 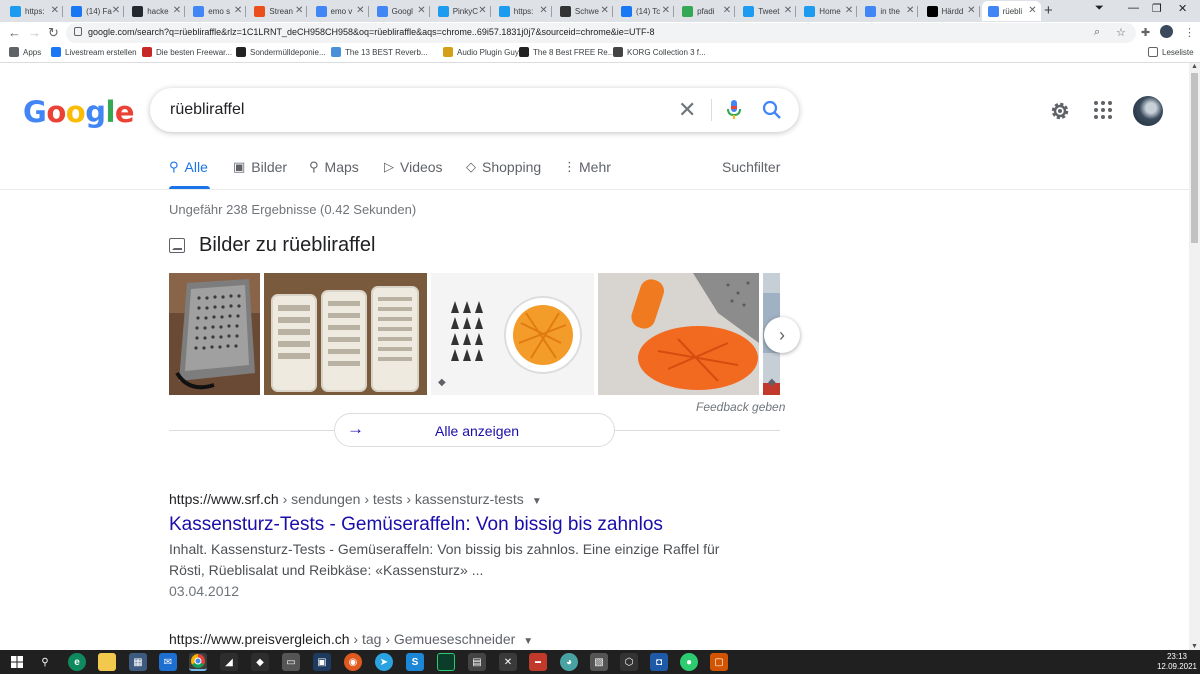 What do you see at coordinates (322, 662) in the screenshot?
I see `app-icon: ▣` at bounding box center [322, 662].